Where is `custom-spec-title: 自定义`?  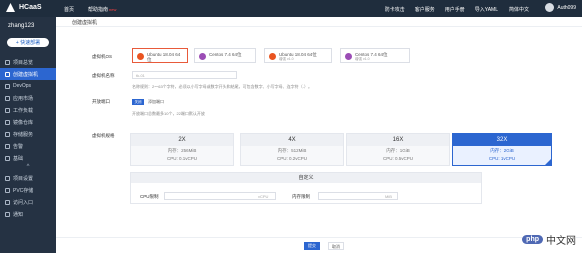
custom-spec-title: 自定义 is located at coordinates (306, 178).